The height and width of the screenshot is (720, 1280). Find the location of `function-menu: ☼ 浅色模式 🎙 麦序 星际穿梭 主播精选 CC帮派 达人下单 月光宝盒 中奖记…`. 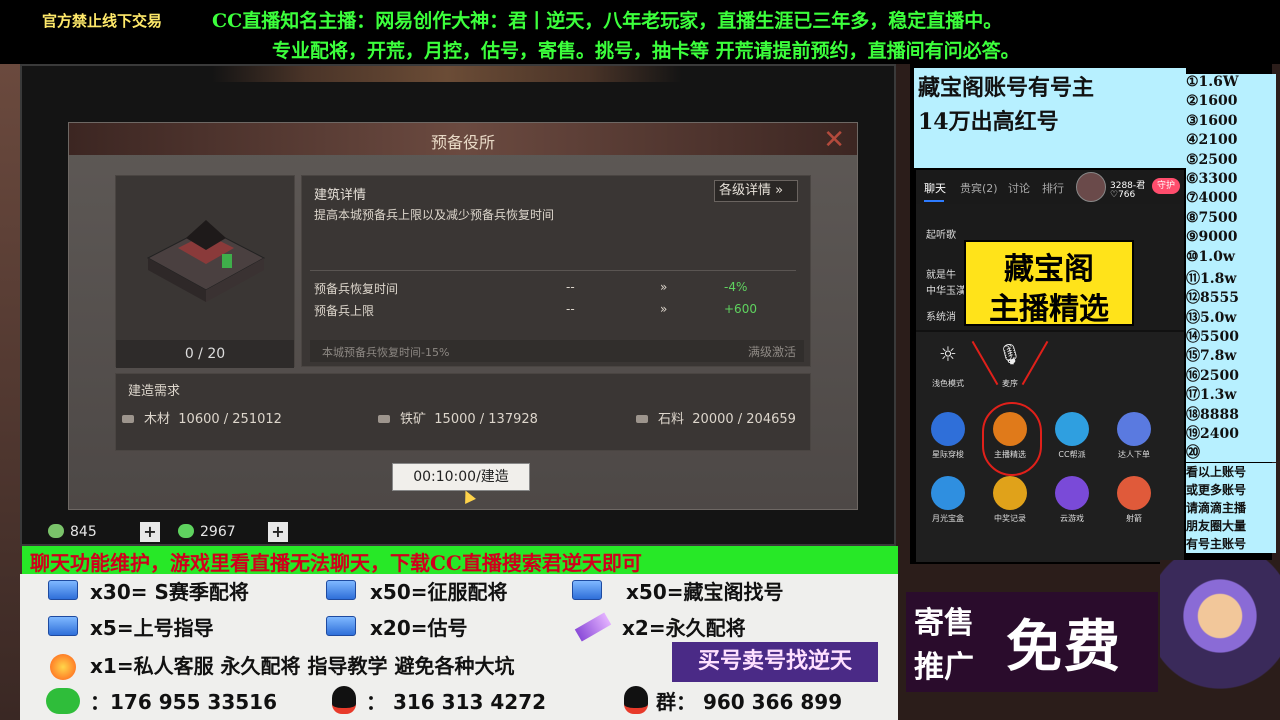

function-menu: ☼ 浅色模式 🎙 麦序 星际穿梭 主播精选 CC帮派 达人下单 月光宝盒 中奖记… is located at coordinates (1050, 447).